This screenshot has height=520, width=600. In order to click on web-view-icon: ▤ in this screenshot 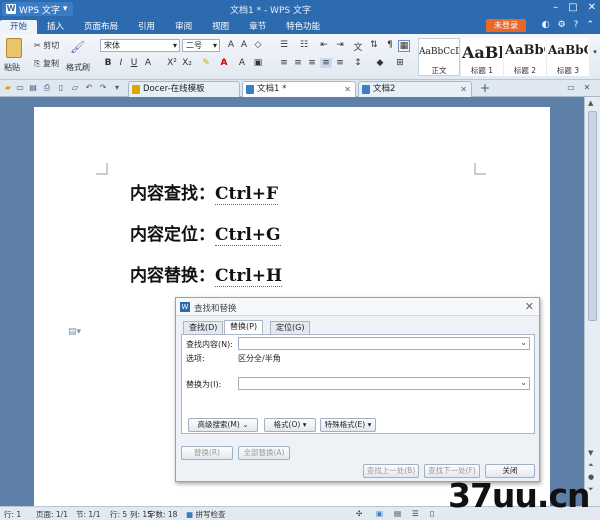, I will do `click(397, 513)`.